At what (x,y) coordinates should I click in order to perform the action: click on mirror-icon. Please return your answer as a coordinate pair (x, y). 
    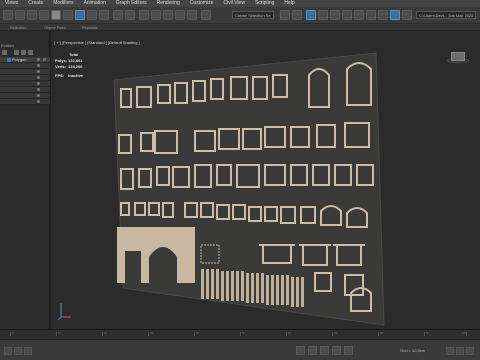
    Looking at the image, I should click on (285, 15).